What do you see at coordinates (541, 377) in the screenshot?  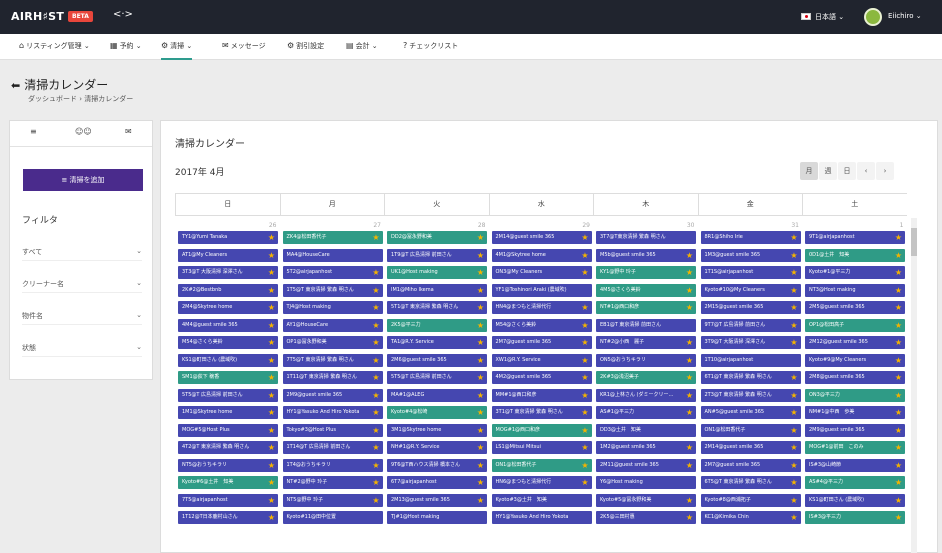 I see `cleaning-event: 4M2@guest smile 365 ★` at bounding box center [541, 377].